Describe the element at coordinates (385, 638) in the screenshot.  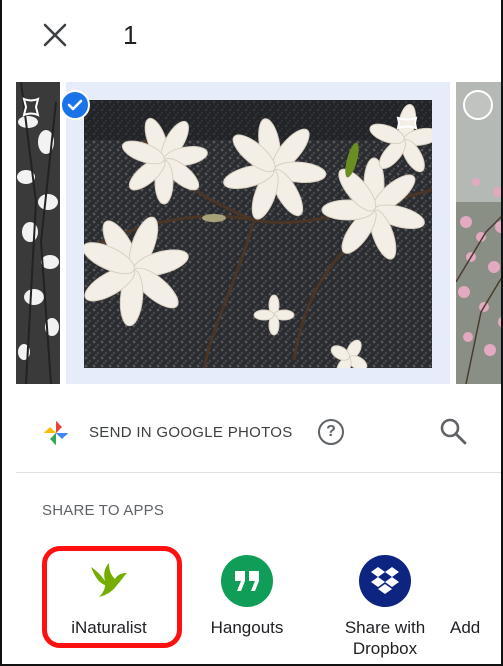
I see `app-label: Share with Dropbox` at that location.